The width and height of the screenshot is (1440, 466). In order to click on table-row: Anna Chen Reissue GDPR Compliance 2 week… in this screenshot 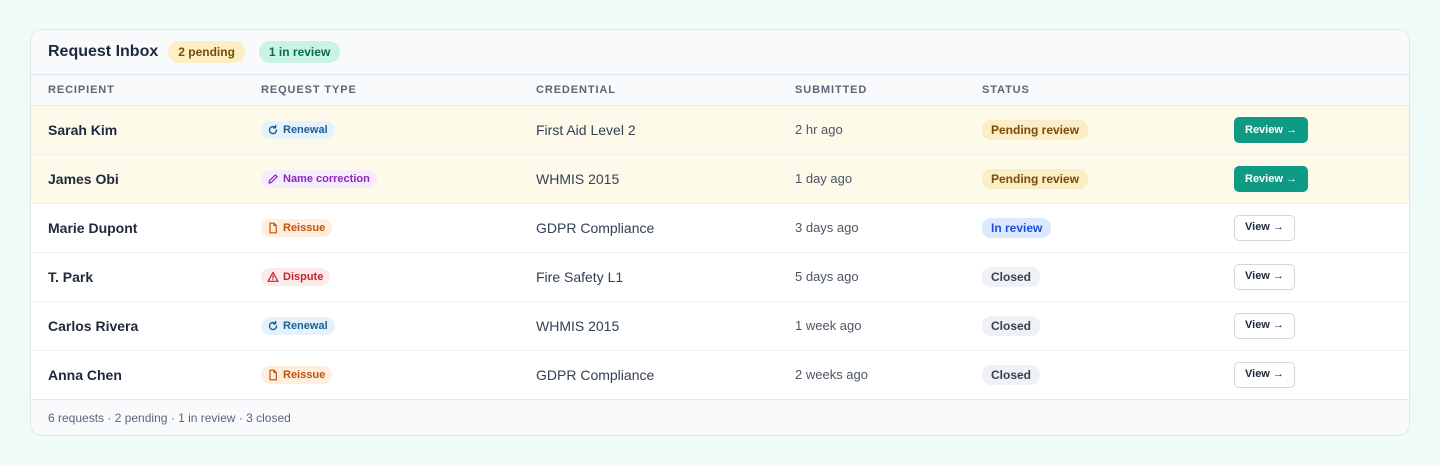, I will do `click(720, 374)`.